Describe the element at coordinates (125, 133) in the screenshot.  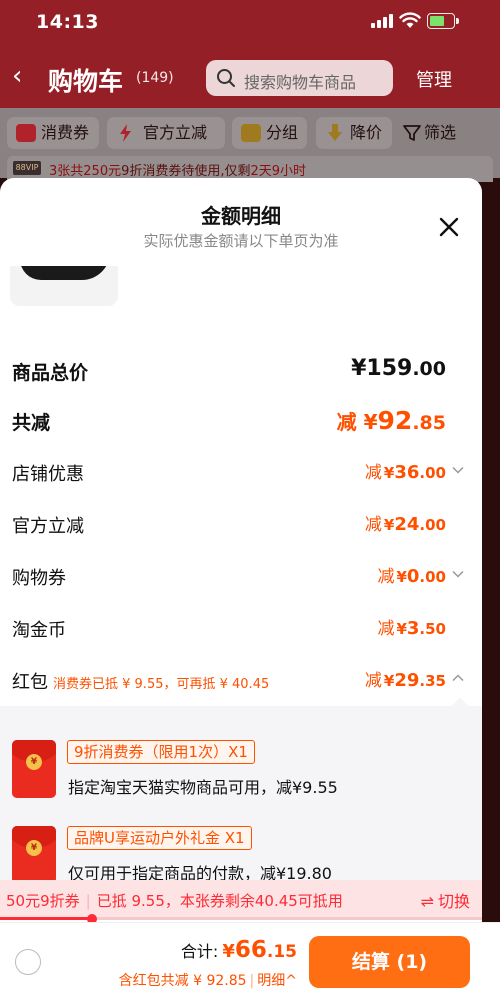
I see `lightning-icon` at that location.